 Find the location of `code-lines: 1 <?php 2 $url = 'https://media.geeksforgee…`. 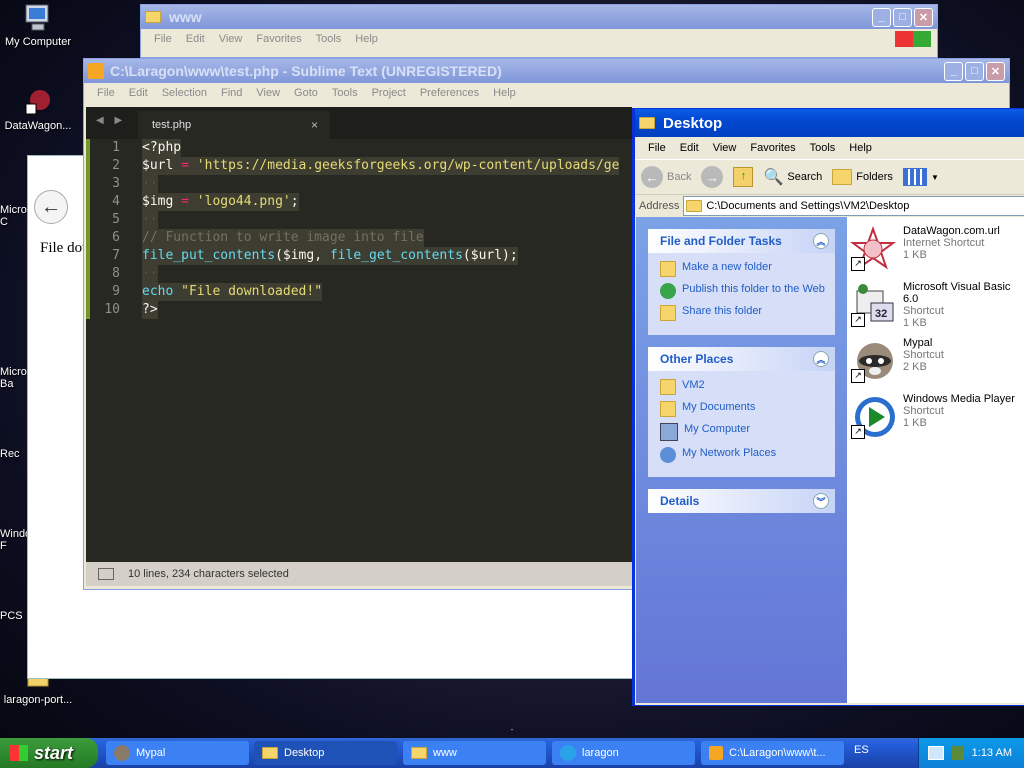

code-lines: 1 <?php 2 $url = 'https://media.geeksforgee… is located at coordinates (359, 229).